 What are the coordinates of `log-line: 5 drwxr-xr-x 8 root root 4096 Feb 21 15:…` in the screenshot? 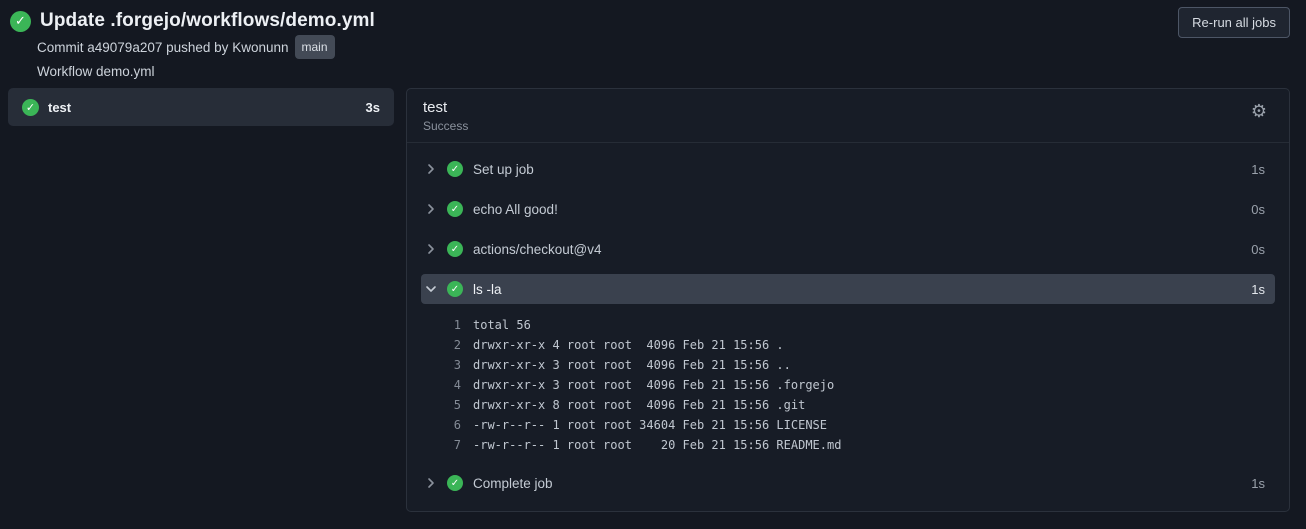 It's located at (848, 405).